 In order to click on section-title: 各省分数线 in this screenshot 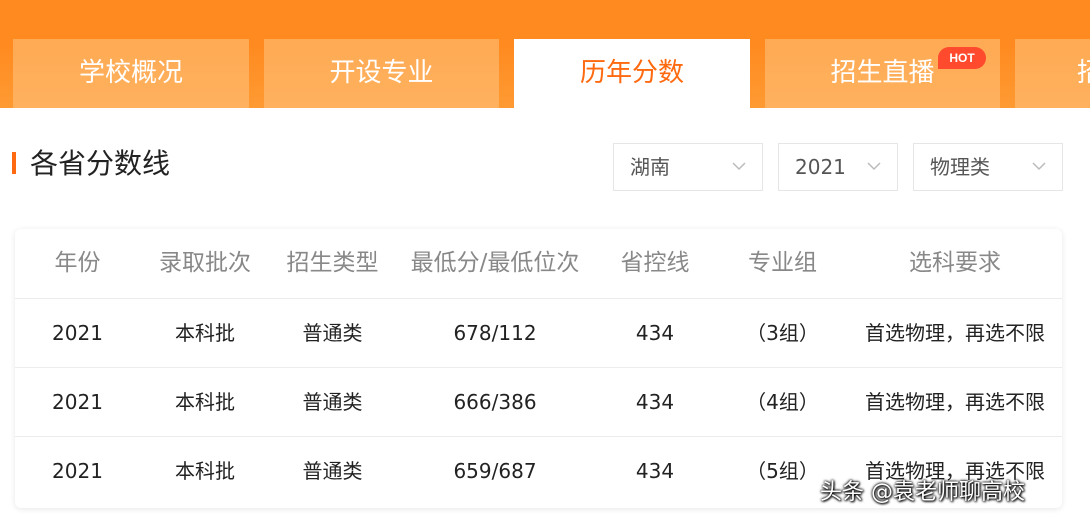, I will do `click(100, 163)`.